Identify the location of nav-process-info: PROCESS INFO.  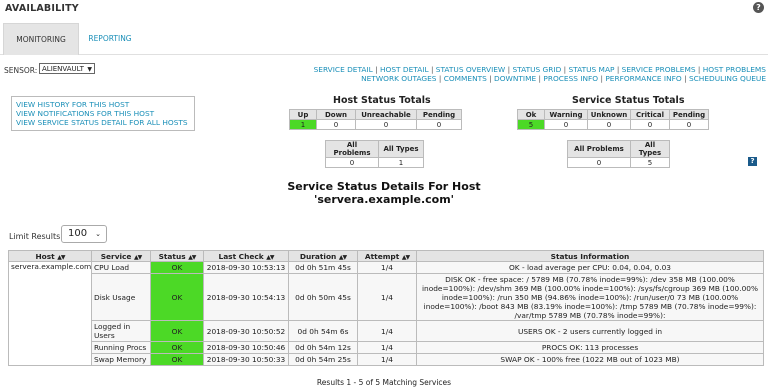
(570, 78).